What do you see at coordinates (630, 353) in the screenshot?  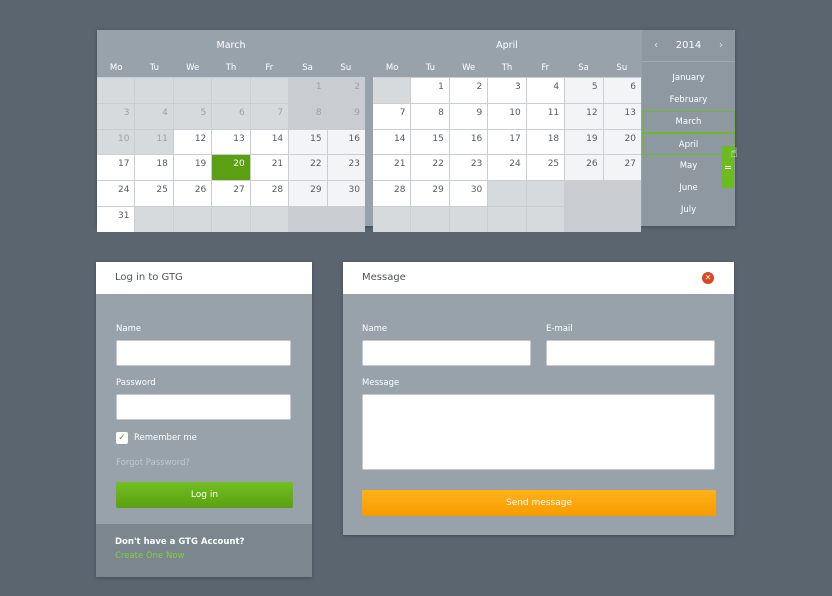 I see `message-email-input` at bounding box center [630, 353].